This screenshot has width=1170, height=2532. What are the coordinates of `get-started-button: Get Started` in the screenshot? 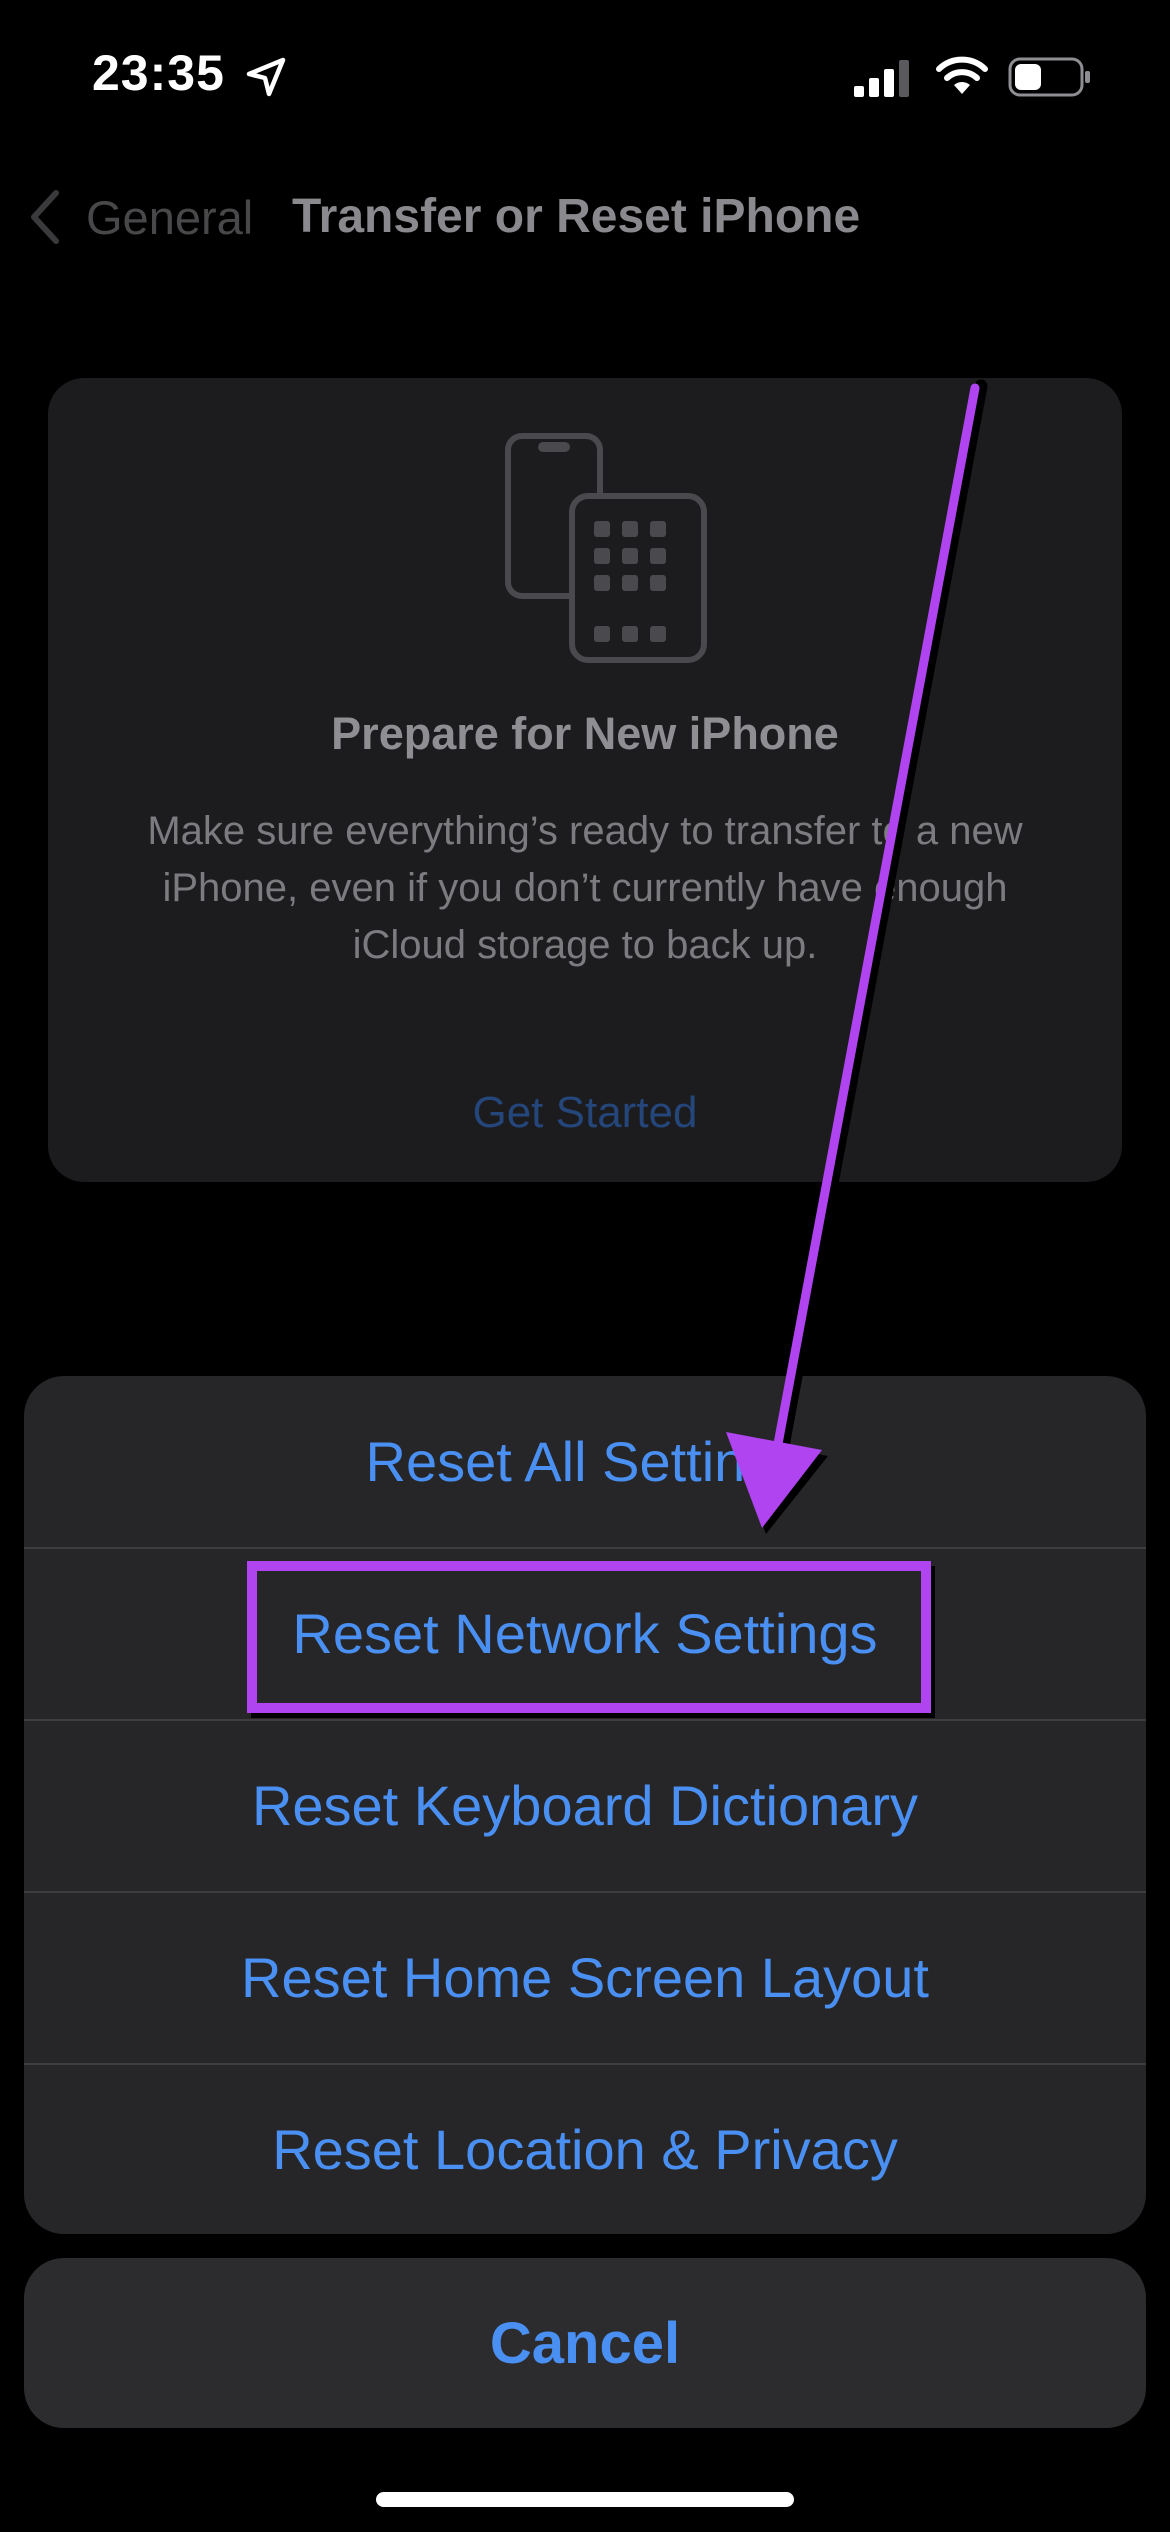 It's located at (585, 1113).